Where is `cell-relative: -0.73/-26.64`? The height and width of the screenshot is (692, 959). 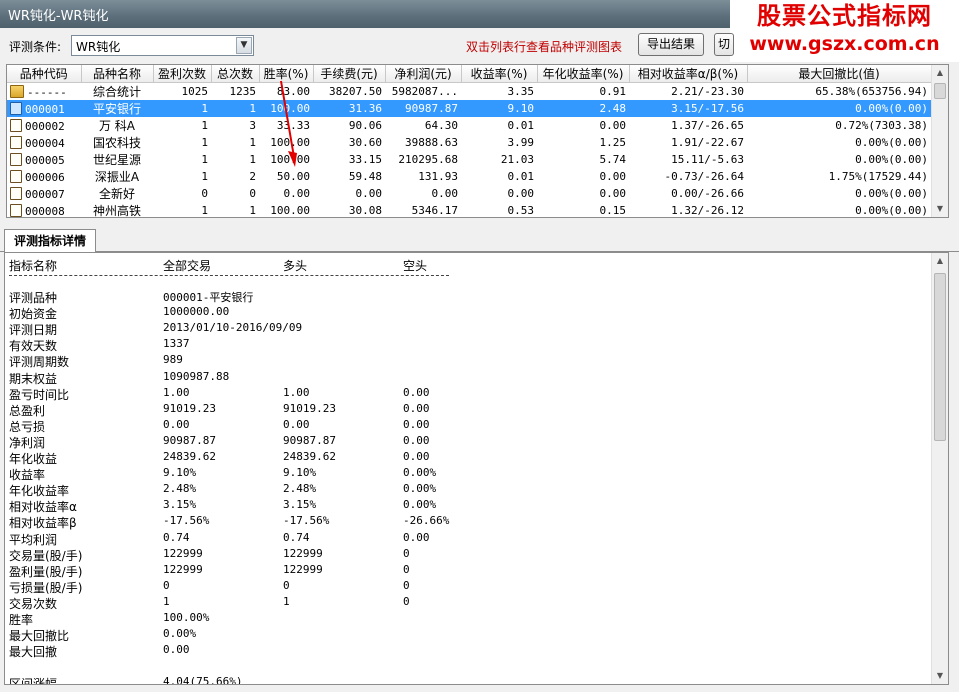
cell-relative: -0.73/-26.64 is located at coordinates (704, 176).